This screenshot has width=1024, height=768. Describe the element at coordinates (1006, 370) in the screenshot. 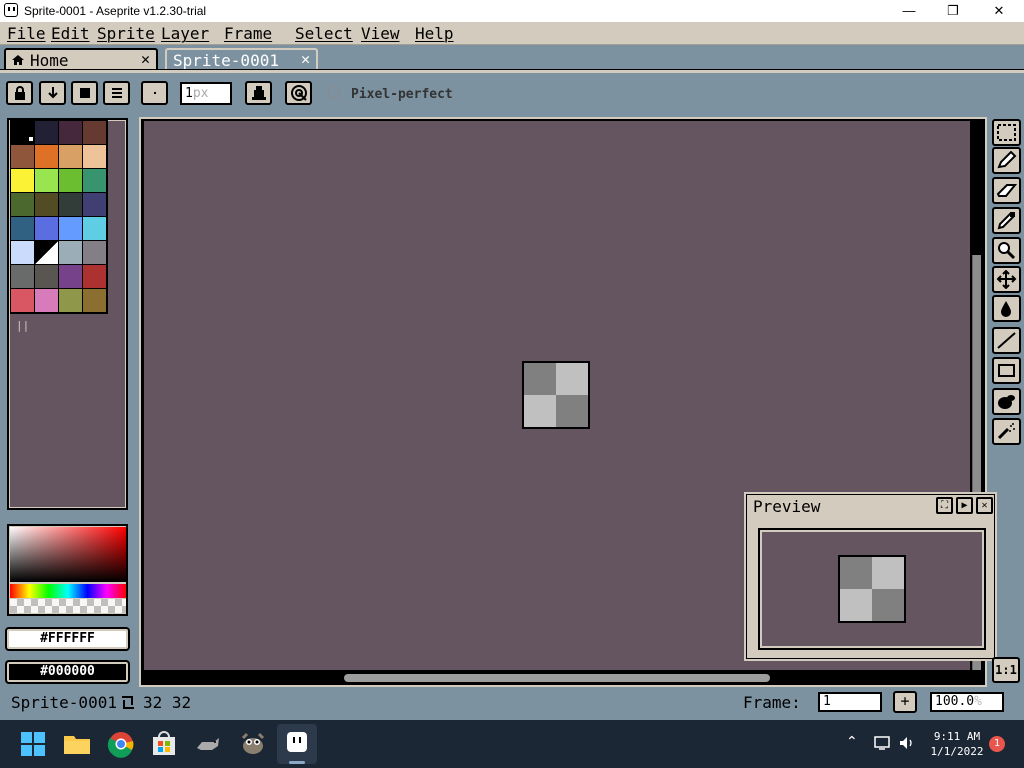

I see `tool-rectangle` at that location.